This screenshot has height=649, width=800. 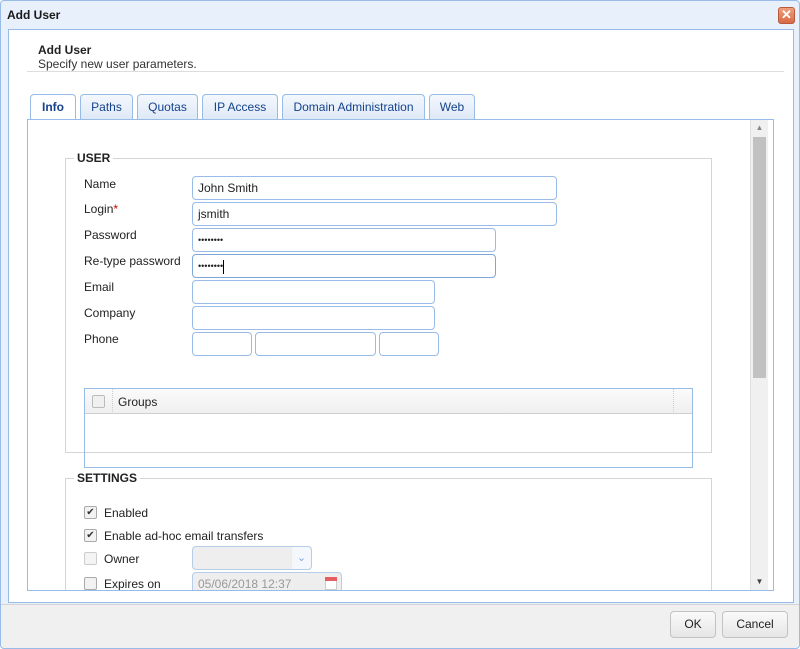 What do you see at coordinates (245, 584) in the screenshot?
I see `expires-on-value: 05/06/2018 12:37` at bounding box center [245, 584].